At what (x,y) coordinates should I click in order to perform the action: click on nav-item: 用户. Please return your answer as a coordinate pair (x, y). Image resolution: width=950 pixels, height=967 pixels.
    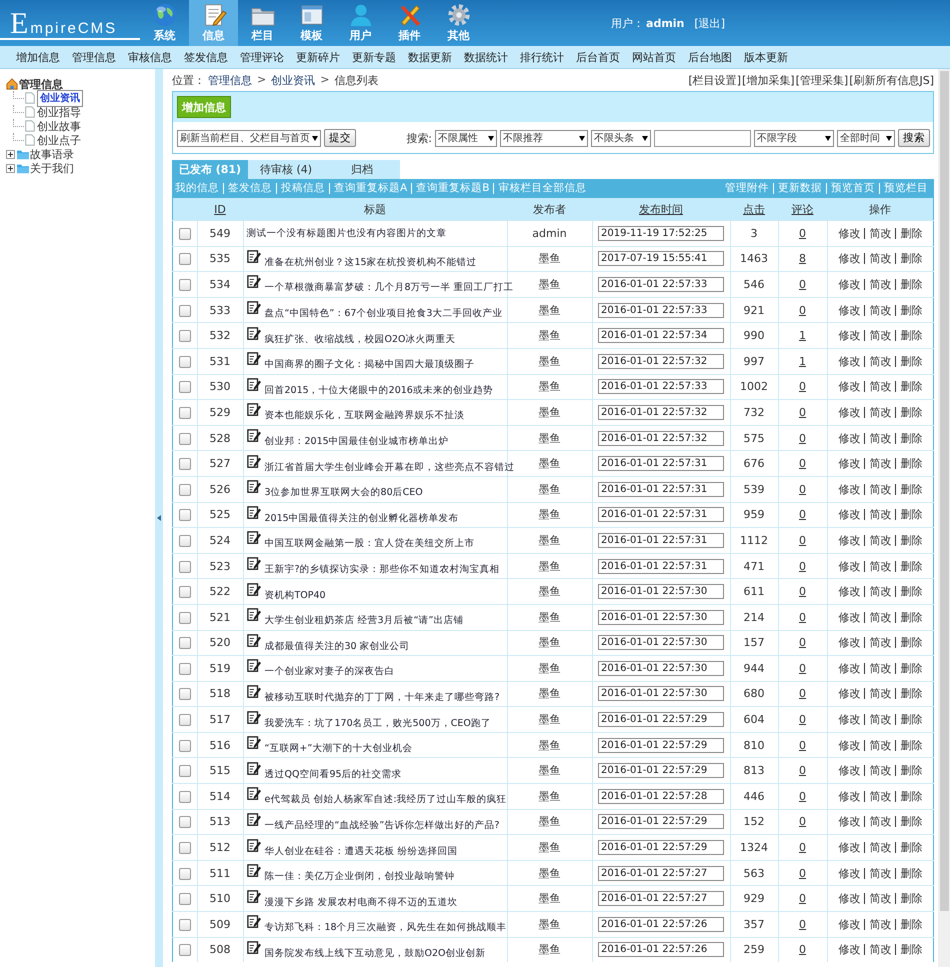
    Looking at the image, I should click on (360, 23).